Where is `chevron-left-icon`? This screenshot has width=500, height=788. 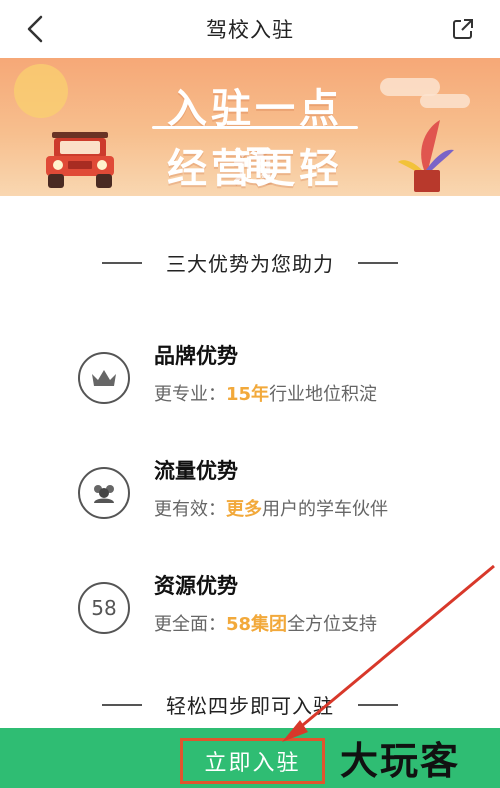 chevron-left-icon is located at coordinates (35, 29).